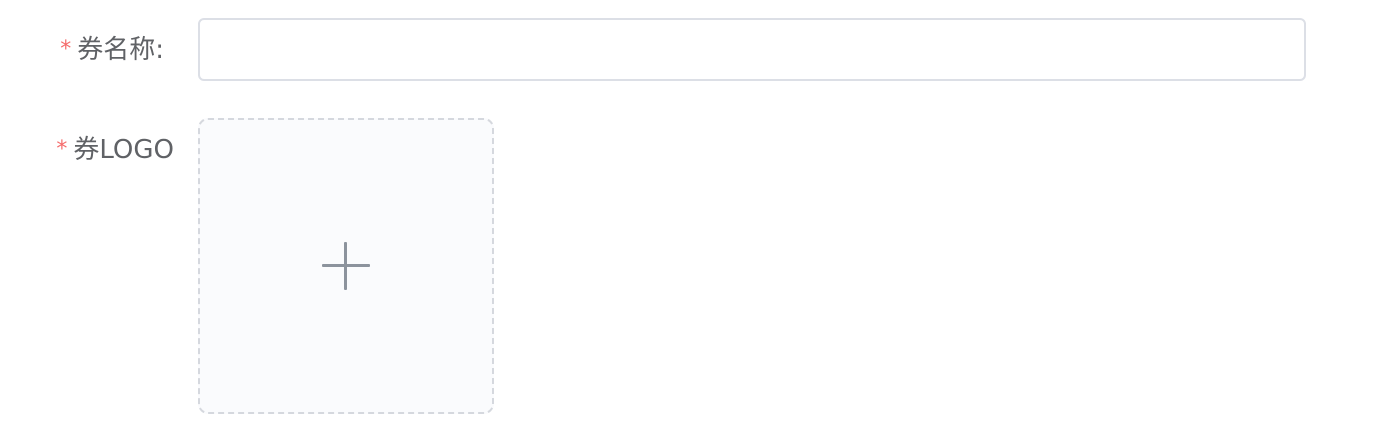 This screenshot has width=1380, height=434. I want to click on coupon-logo-label: * 券LOGO, so click(115, 150).